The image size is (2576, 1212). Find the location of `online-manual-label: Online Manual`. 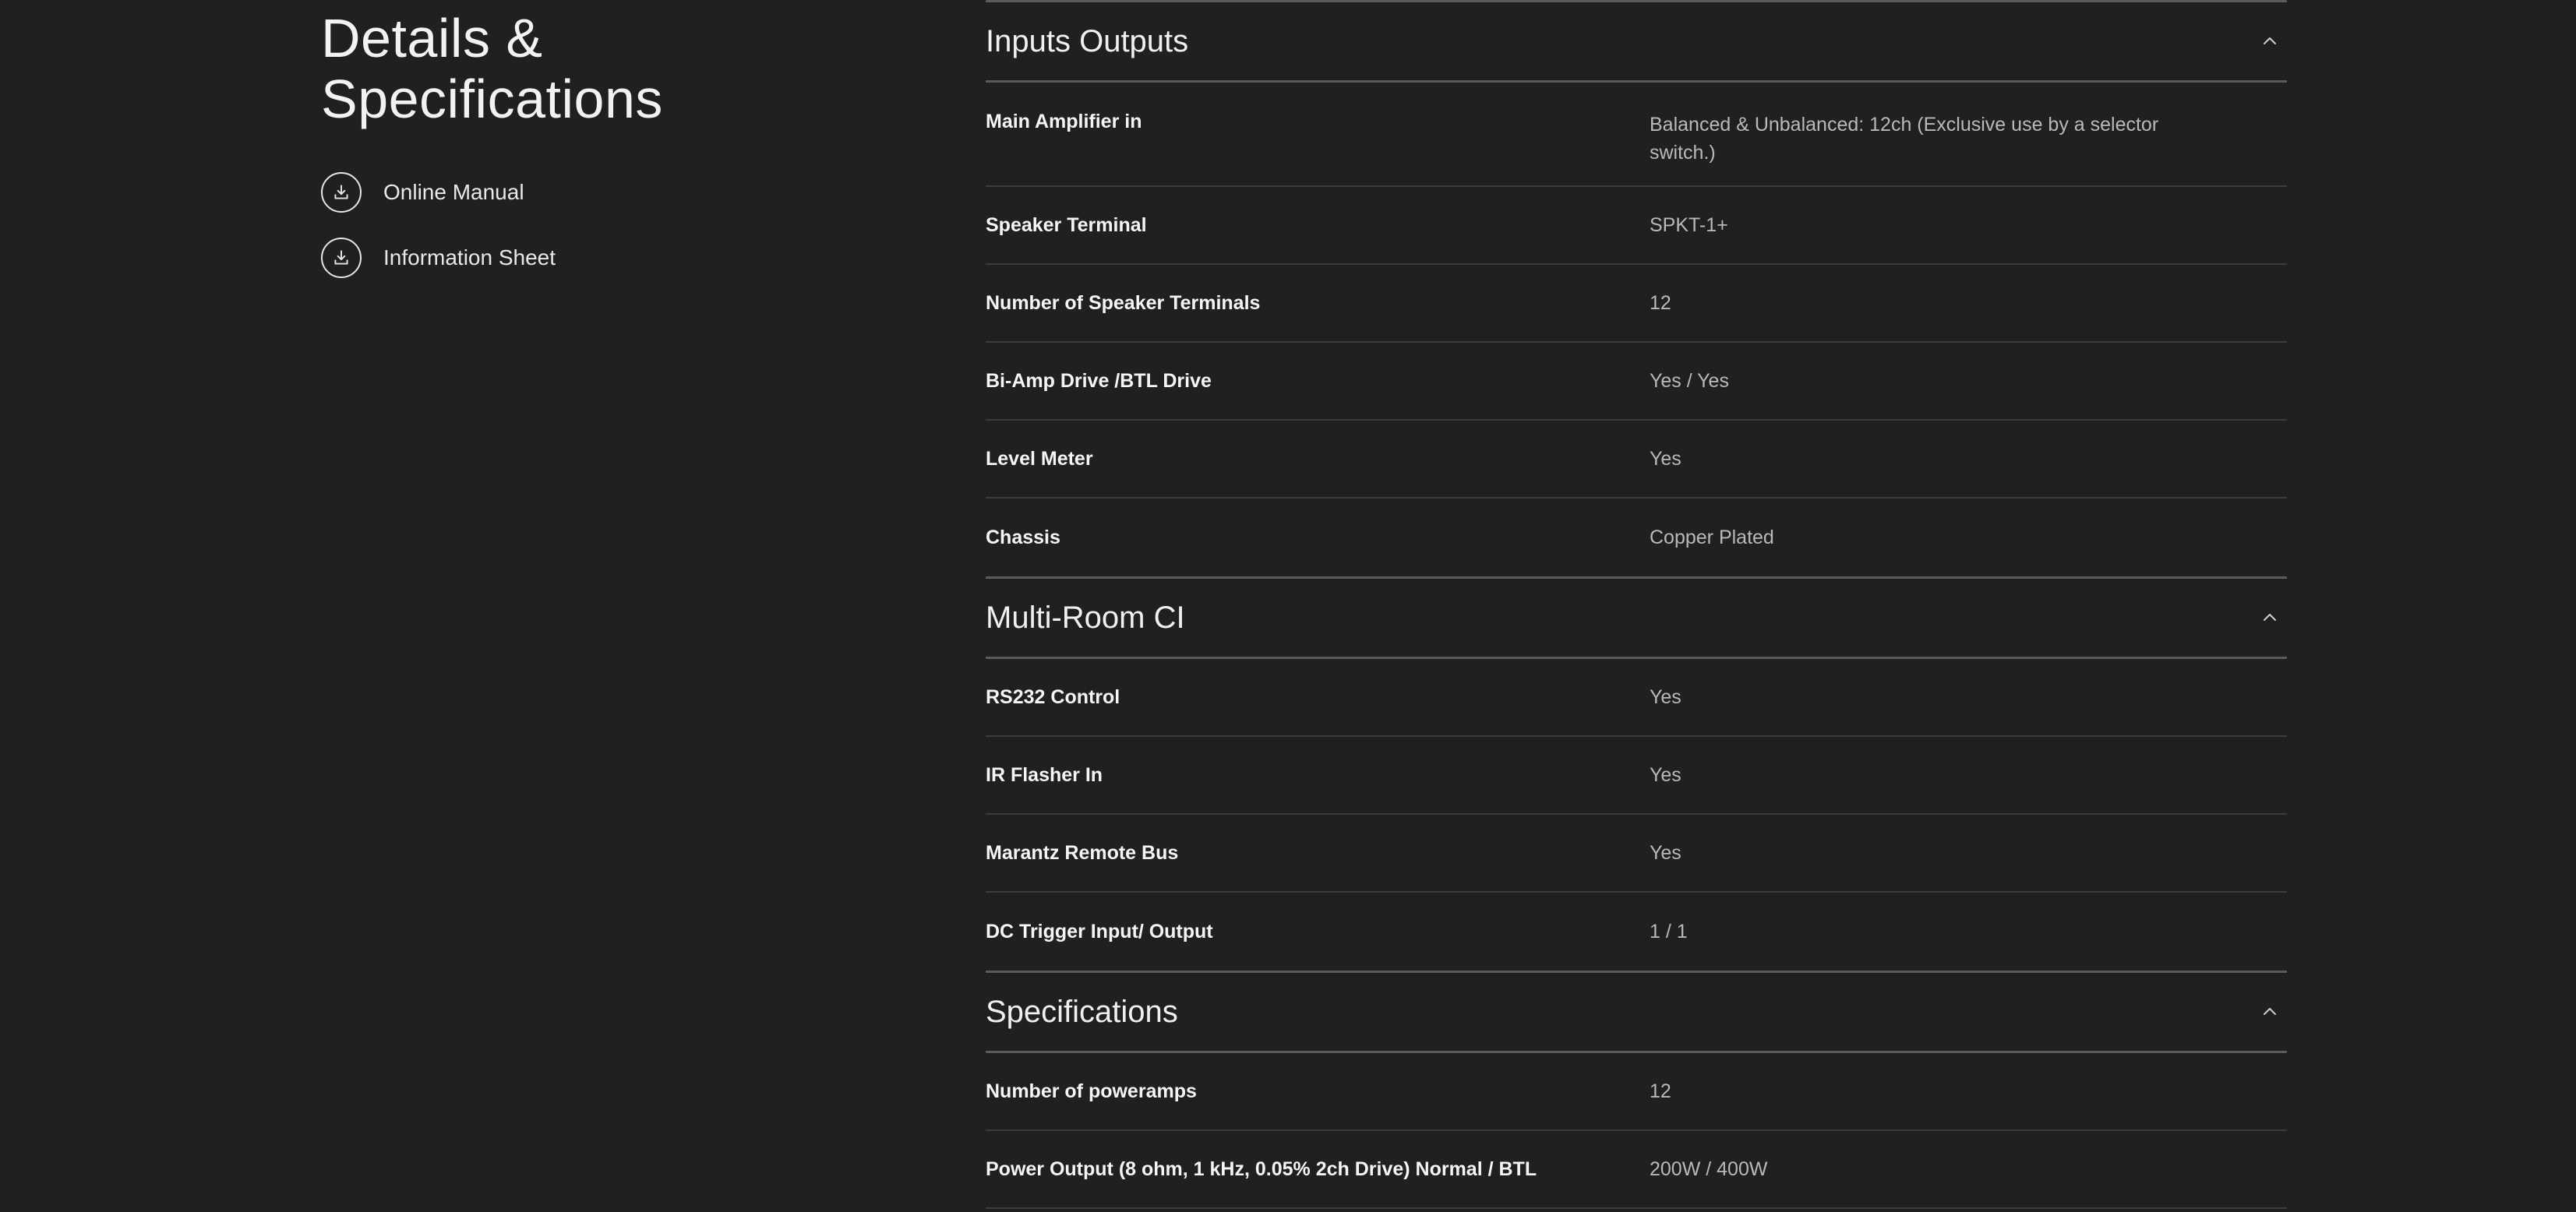

online-manual-label: Online Manual is located at coordinates (453, 192).